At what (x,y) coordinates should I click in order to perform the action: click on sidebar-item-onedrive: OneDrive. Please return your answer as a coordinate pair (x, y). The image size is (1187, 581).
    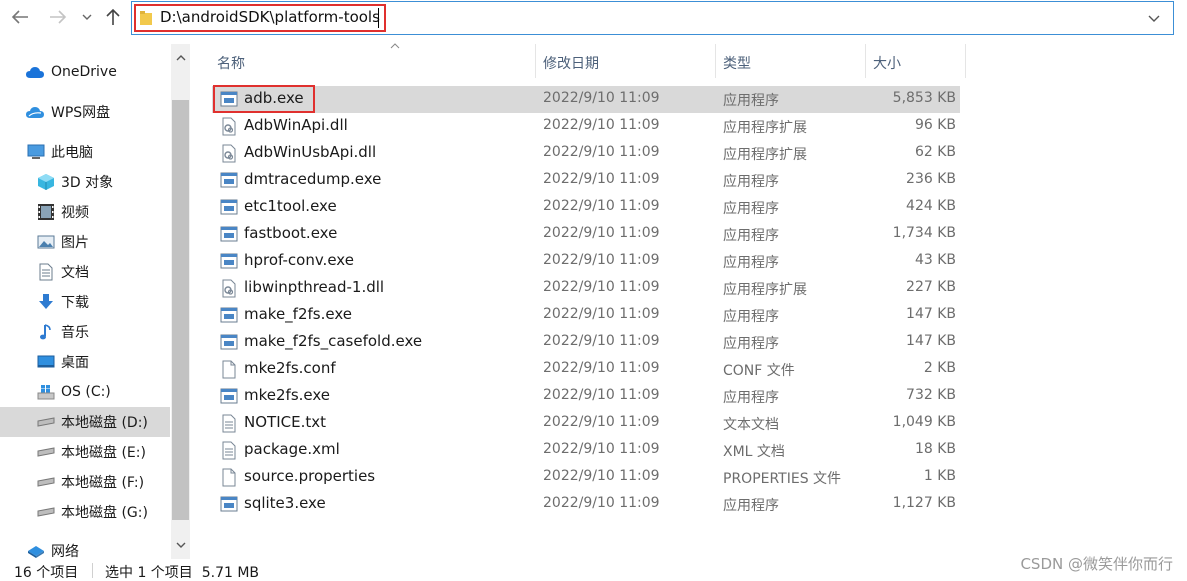
    Looking at the image, I should click on (85, 72).